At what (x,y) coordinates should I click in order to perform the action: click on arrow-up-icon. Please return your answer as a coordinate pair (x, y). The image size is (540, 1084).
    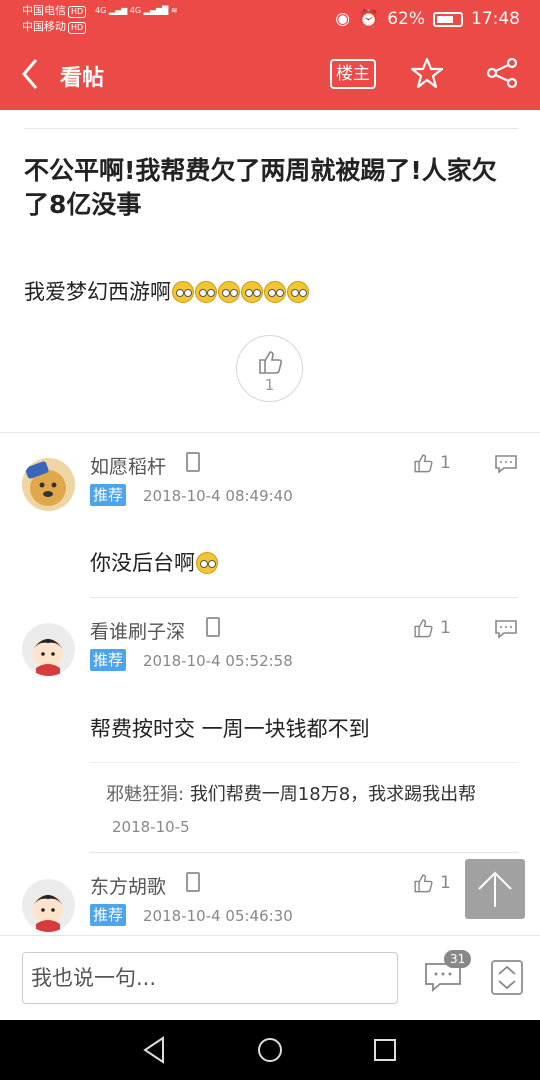
    Looking at the image, I should click on (495, 889).